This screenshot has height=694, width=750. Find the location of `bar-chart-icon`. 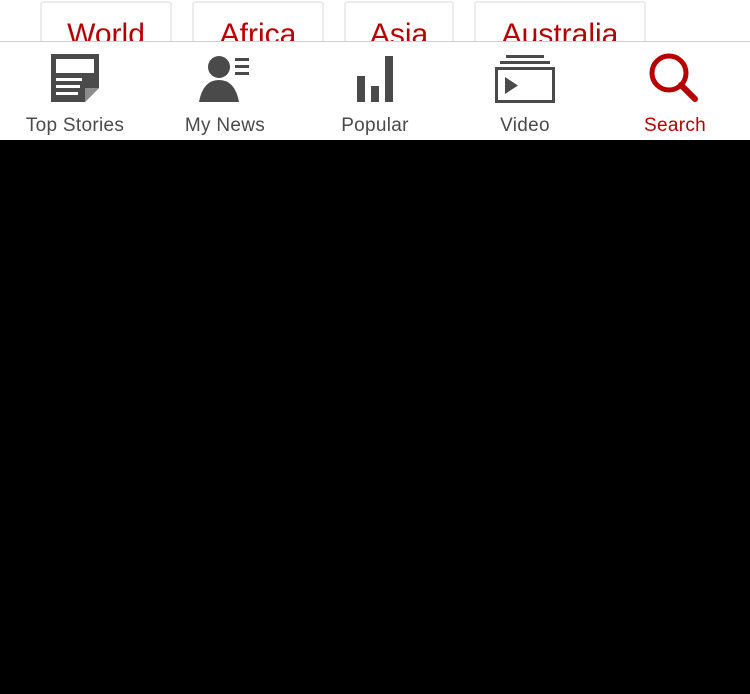

bar-chart-icon is located at coordinates (375, 80).